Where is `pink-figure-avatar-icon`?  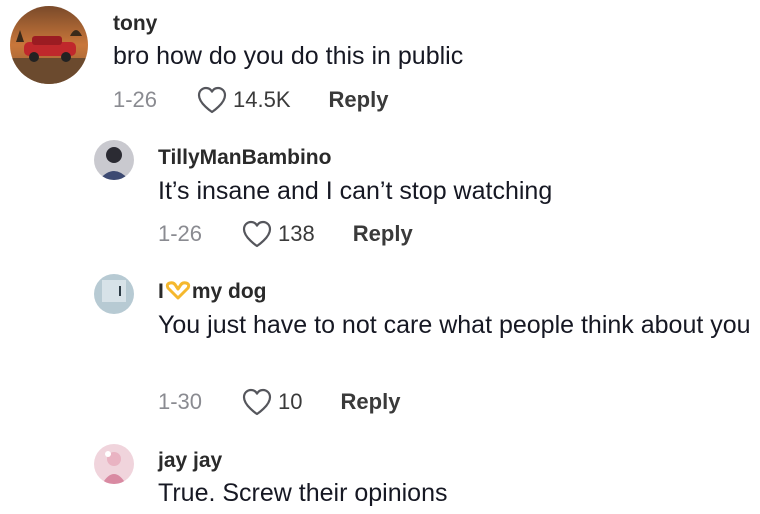
pink-figure-avatar-icon is located at coordinates (114, 464).